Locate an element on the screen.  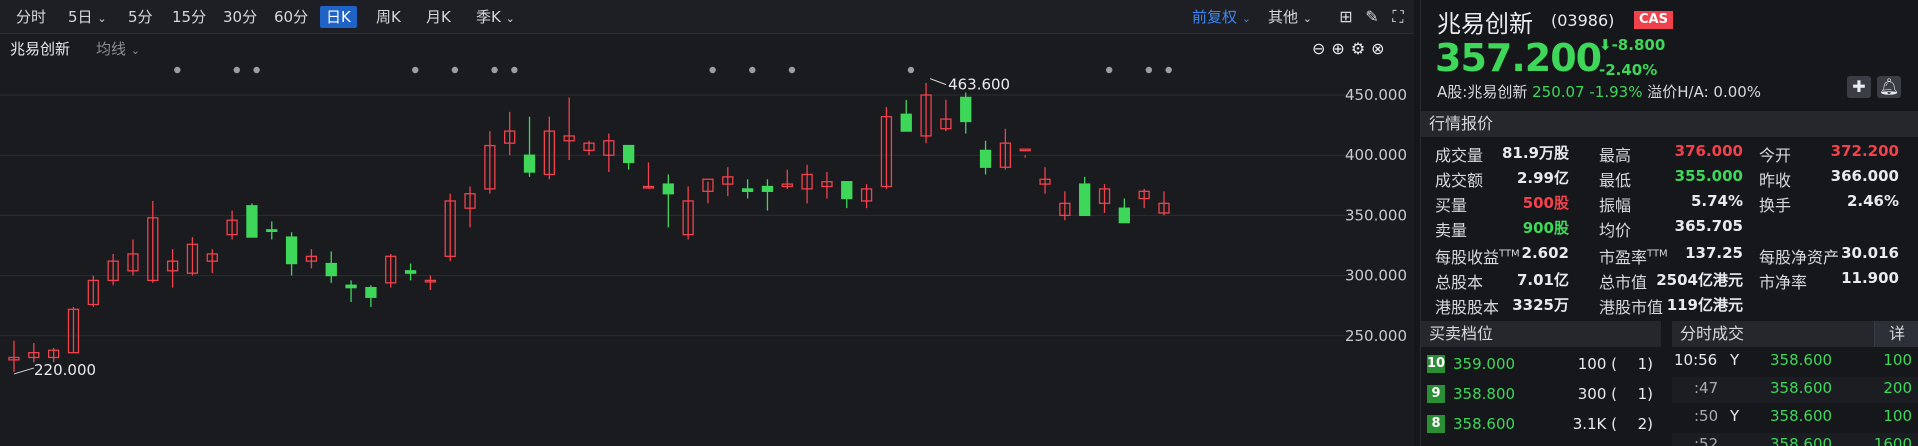
trades-detail-button: 详 is located at coordinates (1896, 334).